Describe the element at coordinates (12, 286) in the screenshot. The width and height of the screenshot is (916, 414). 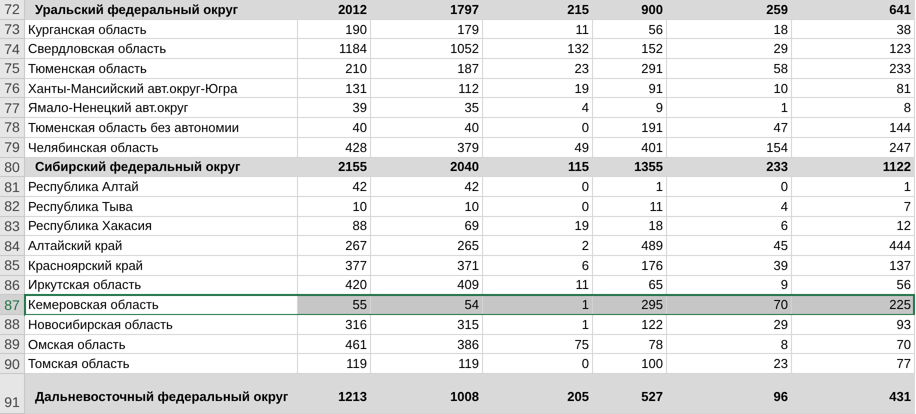
I see `row-header: 86` at that location.